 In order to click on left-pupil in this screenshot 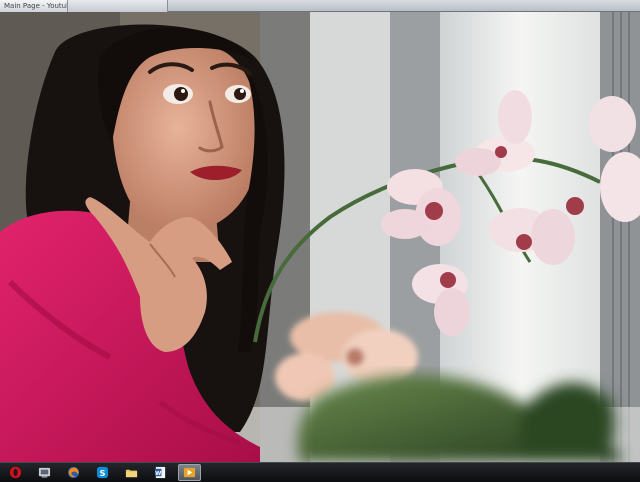, I will do `click(181, 94)`.